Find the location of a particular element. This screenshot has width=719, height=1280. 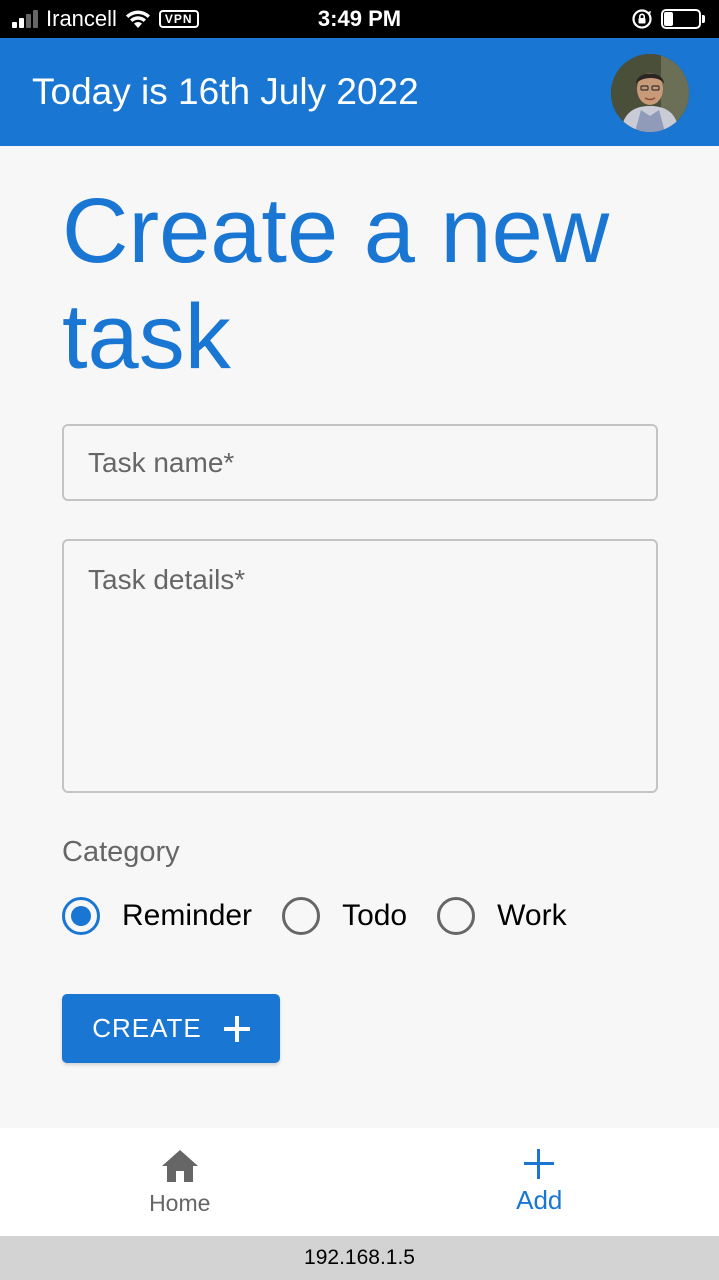

radio-label: Reminder is located at coordinates (187, 915).